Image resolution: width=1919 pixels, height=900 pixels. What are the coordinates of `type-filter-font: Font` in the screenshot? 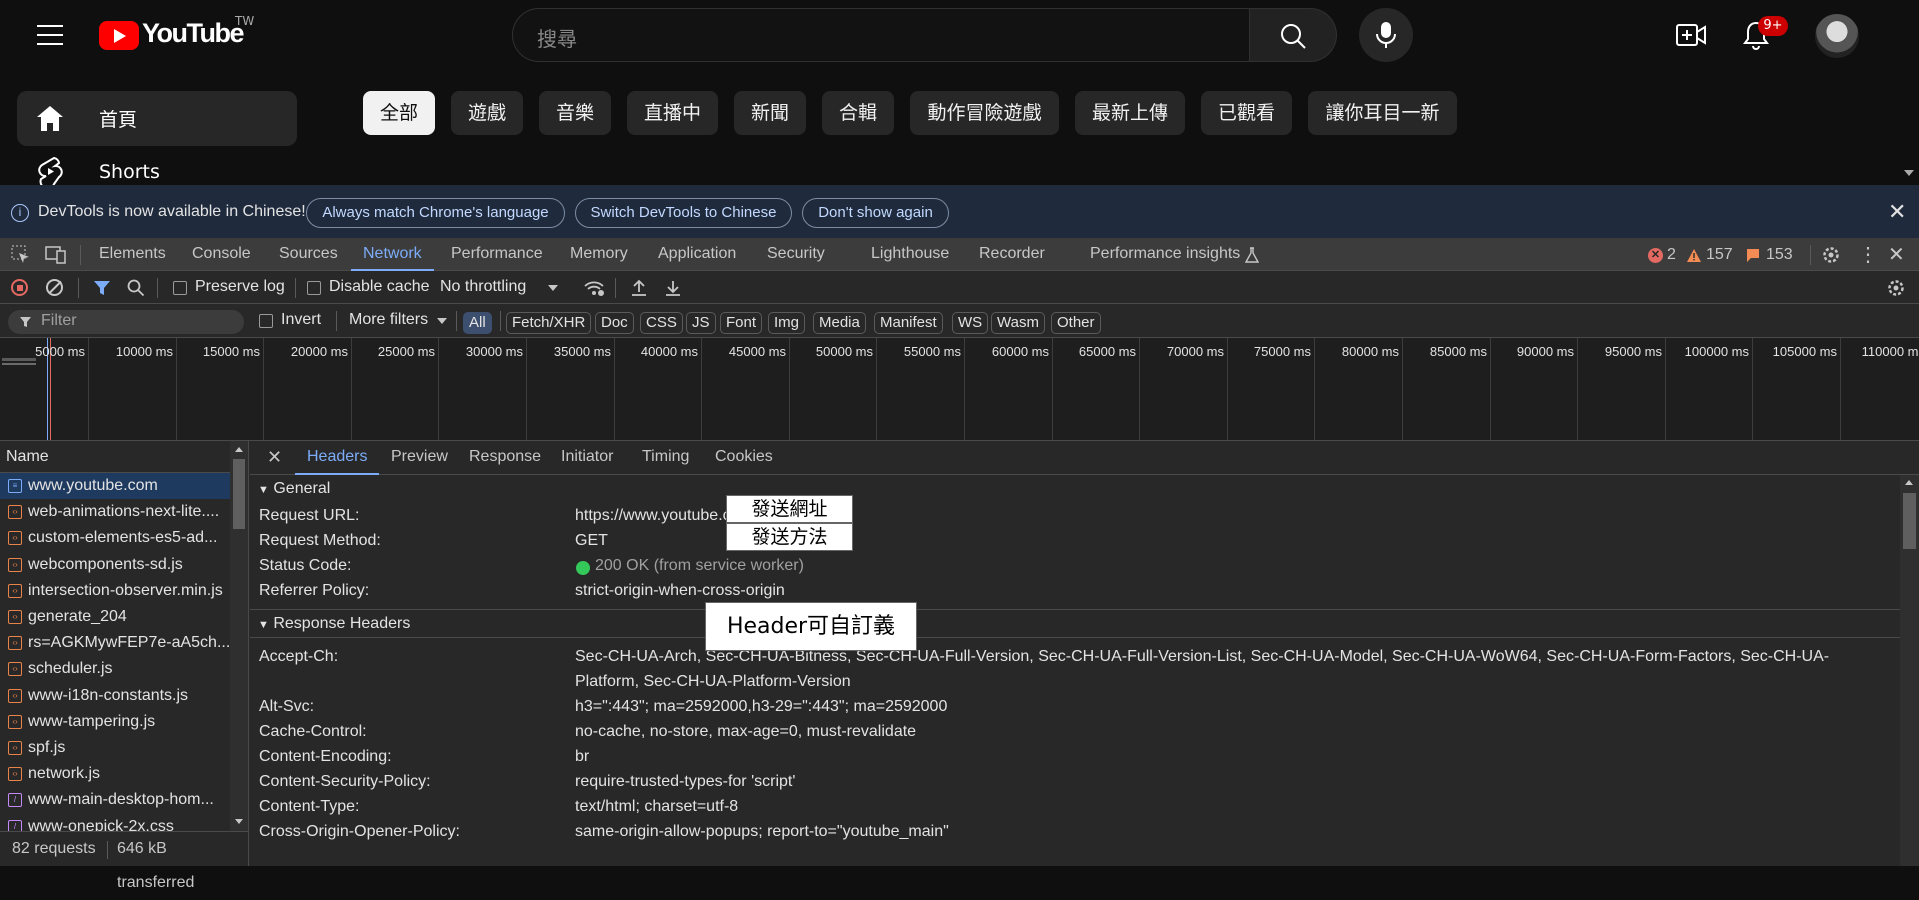 It's located at (741, 323).